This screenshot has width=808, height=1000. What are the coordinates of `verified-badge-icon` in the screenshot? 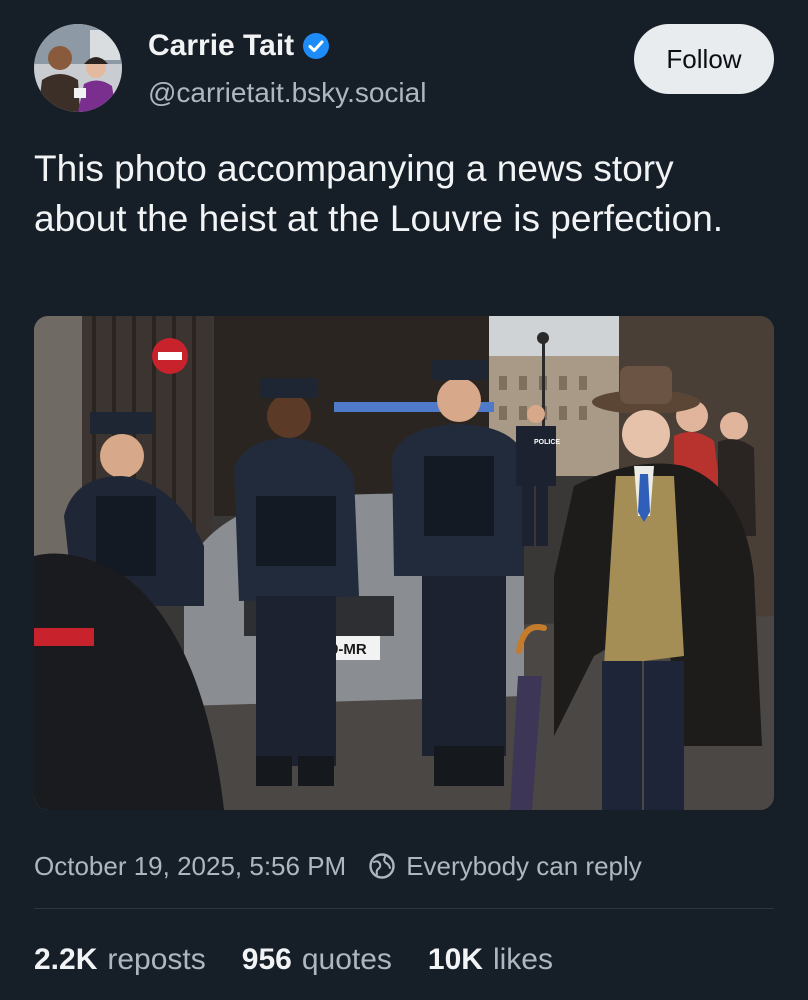 It's located at (316, 46).